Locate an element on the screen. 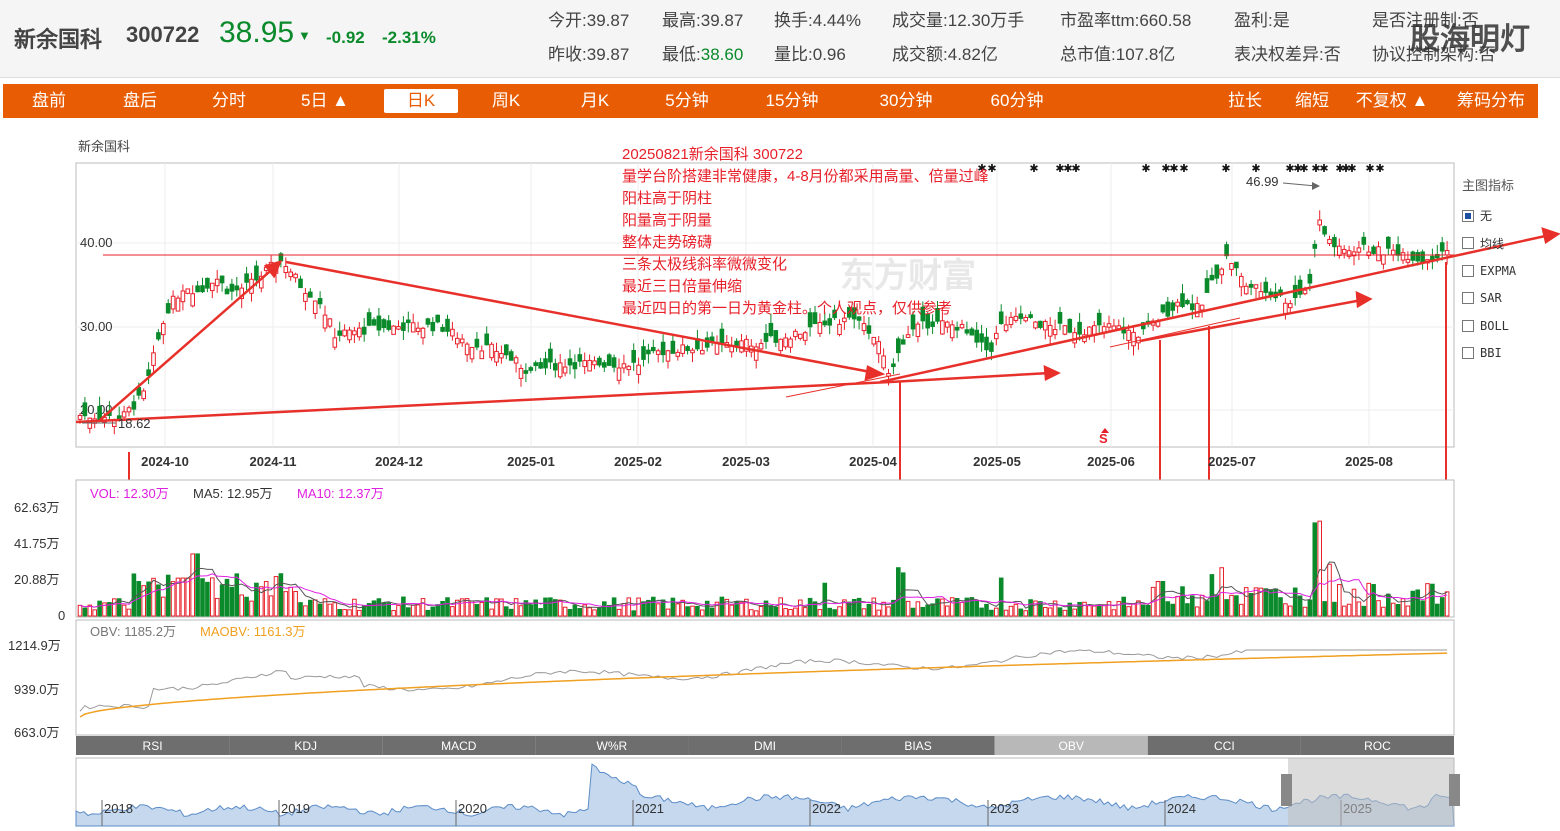 This screenshot has height=831, width=1560. indicator-tab-label: CCI is located at coordinates (1224, 746).